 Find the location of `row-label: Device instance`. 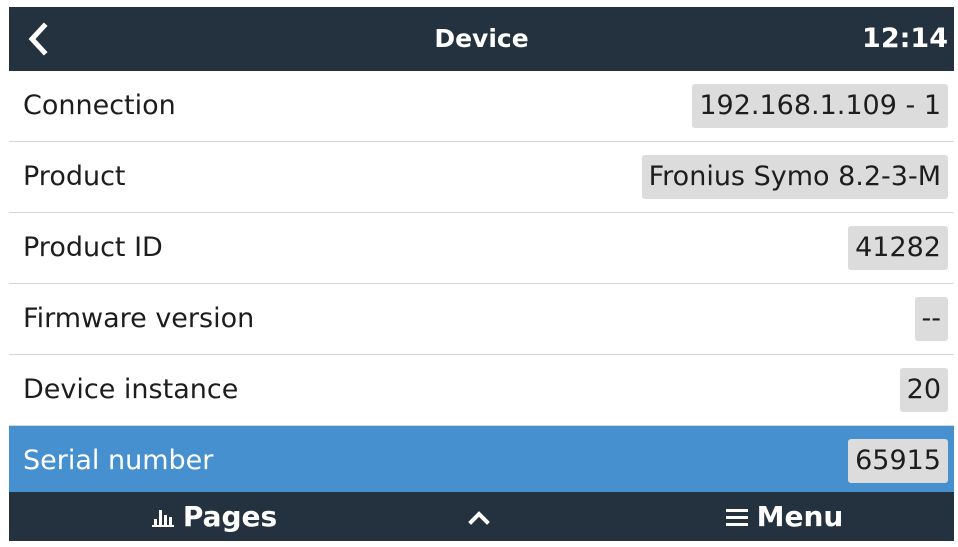

row-label: Device instance is located at coordinates (131, 389).